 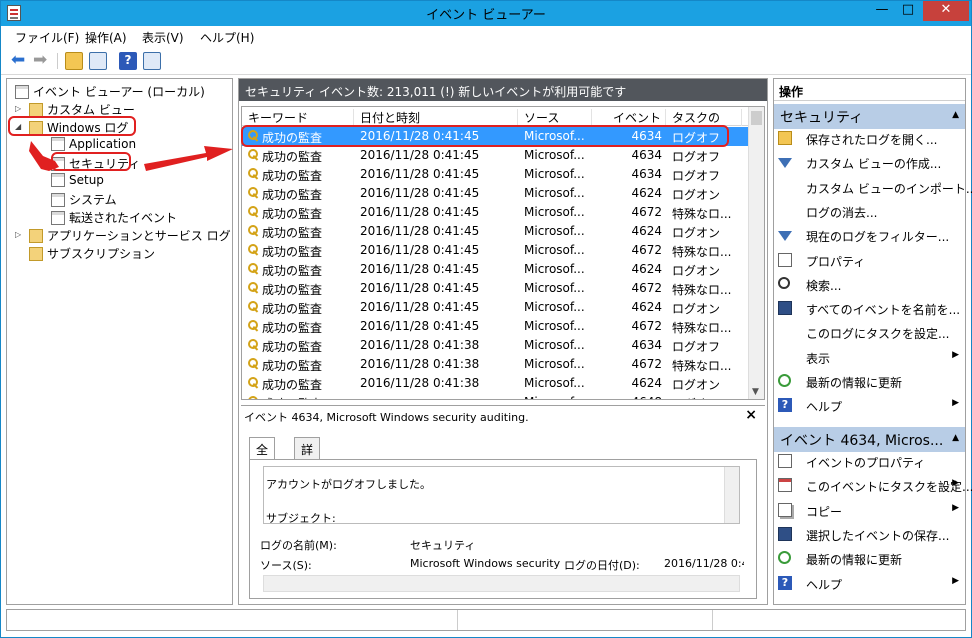 What do you see at coordinates (836, 261) in the screenshot?
I see `action-item-label: プロパティ` at bounding box center [836, 261].